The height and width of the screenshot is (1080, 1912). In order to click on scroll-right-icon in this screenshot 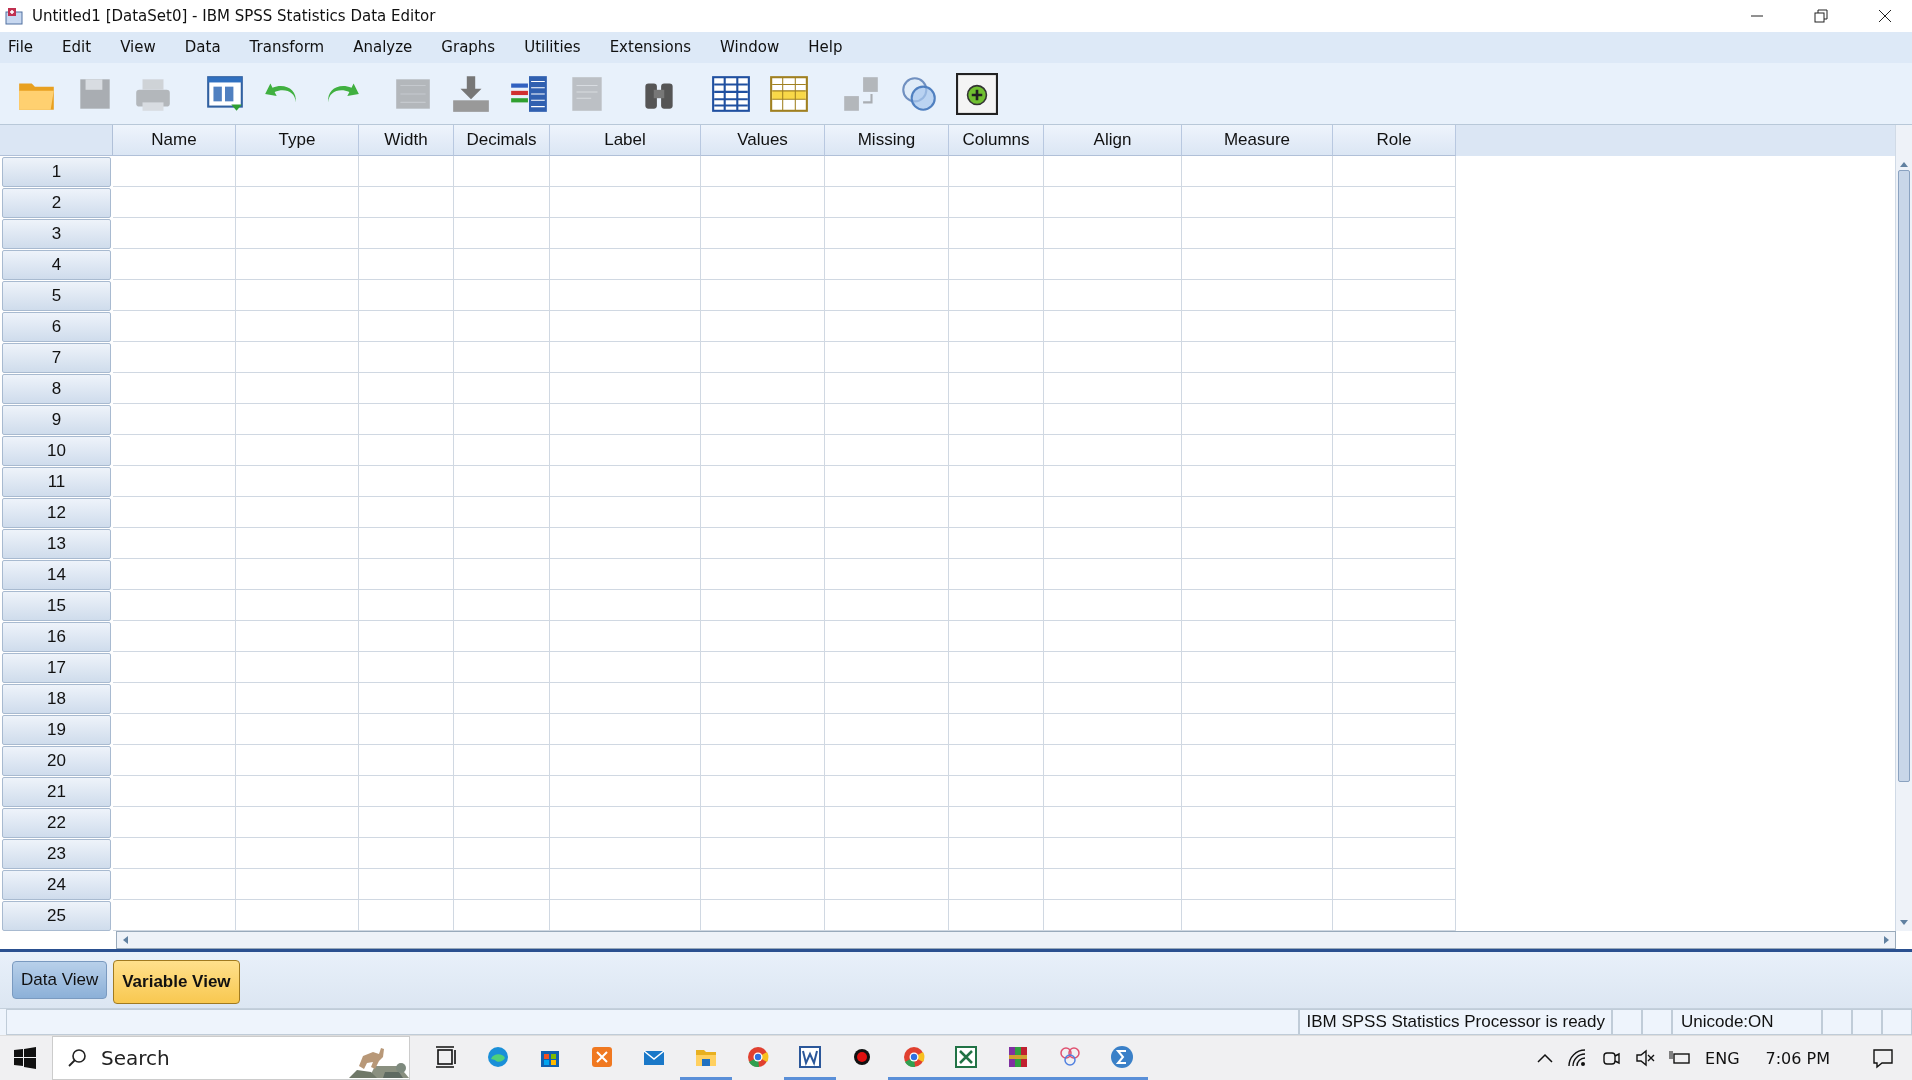, I will do `click(1887, 940)`.